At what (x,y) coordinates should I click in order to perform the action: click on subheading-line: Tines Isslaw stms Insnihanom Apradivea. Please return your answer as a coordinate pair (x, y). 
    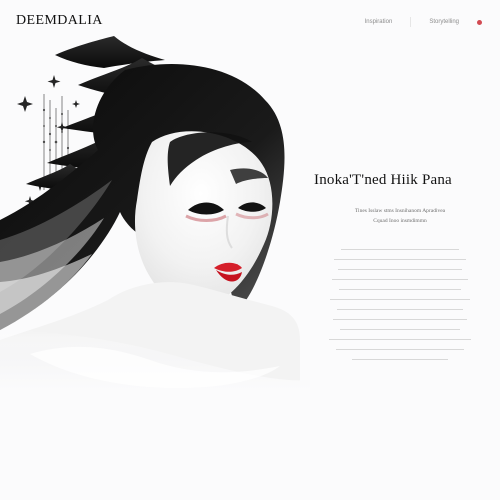
    Looking at the image, I should click on (400, 211).